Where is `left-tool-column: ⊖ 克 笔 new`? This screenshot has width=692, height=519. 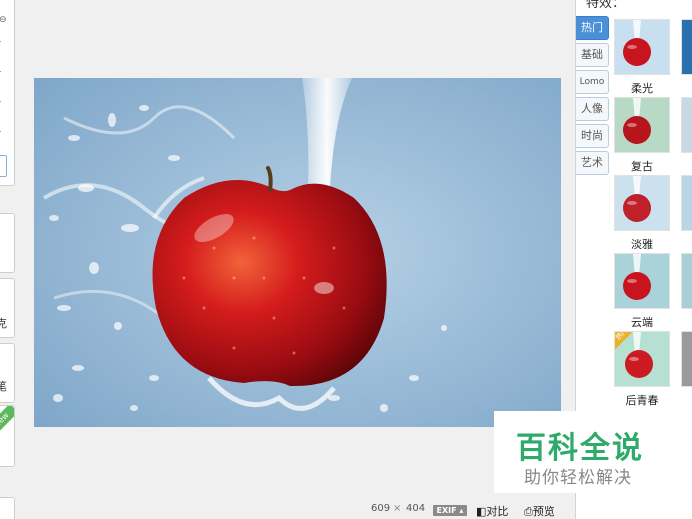 left-tool-column: ⊖ 克 笔 new is located at coordinates (8, 259).